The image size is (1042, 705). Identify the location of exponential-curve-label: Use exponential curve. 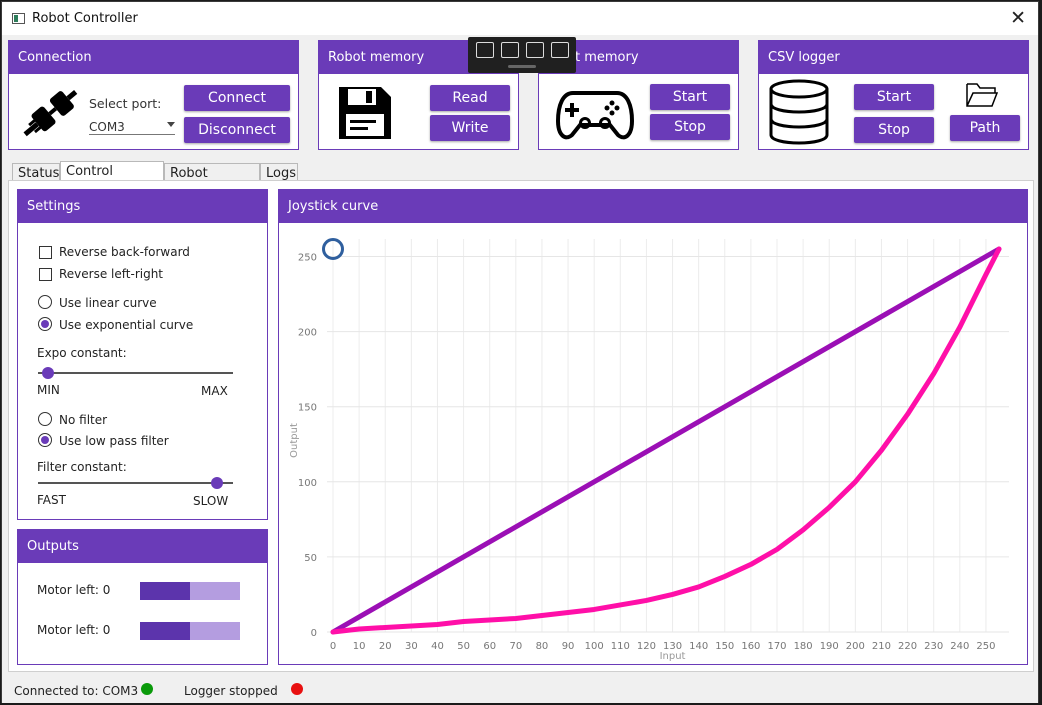
(126, 325).